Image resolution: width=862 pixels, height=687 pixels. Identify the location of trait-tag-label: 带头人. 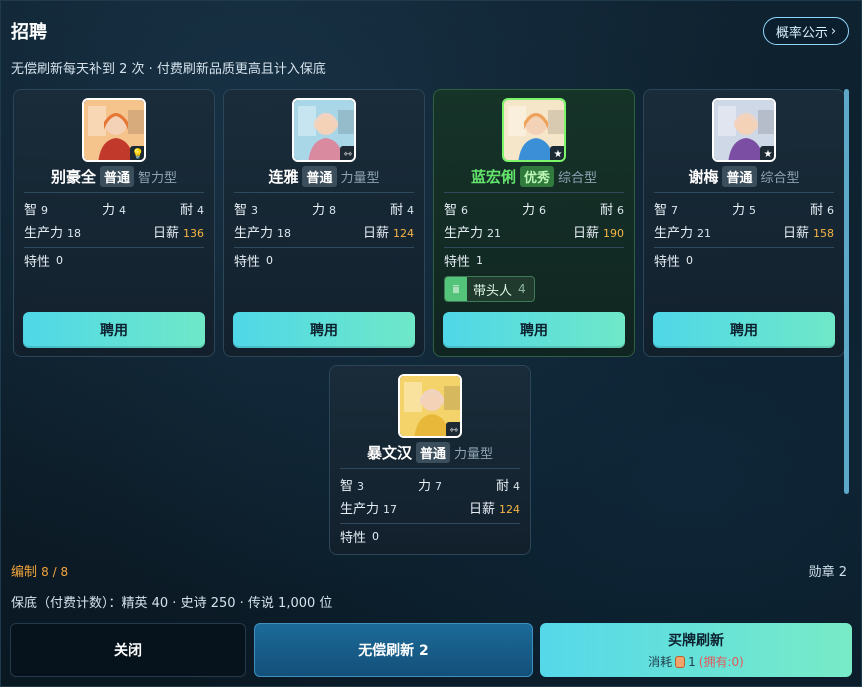
(493, 291).